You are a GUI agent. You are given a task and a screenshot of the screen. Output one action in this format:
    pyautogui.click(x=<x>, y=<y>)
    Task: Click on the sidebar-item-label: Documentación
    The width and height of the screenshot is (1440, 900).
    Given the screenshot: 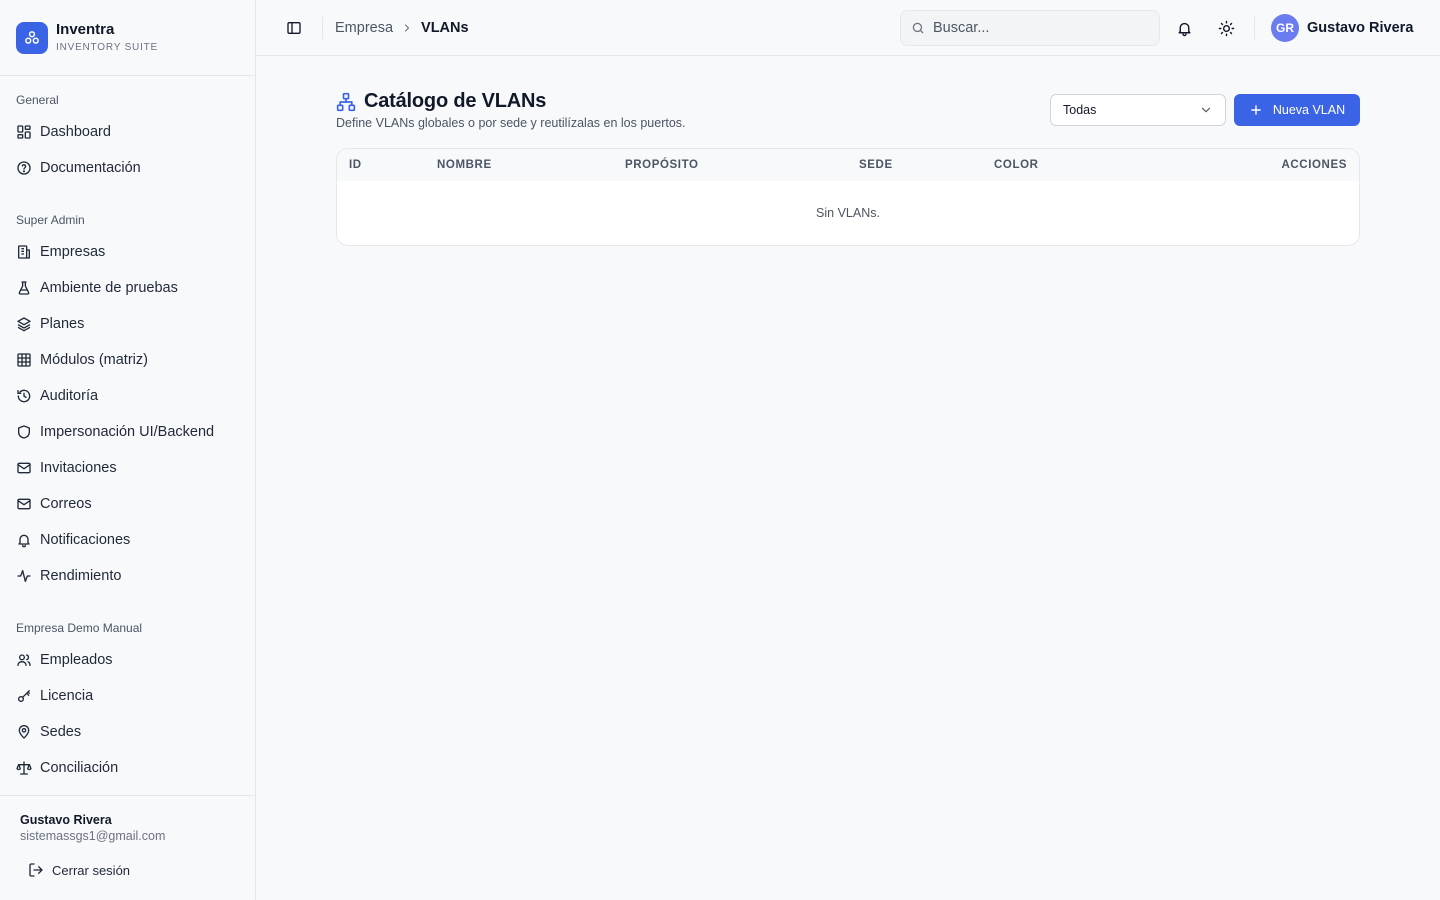 What is the action you would take?
    pyautogui.click(x=90, y=168)
    